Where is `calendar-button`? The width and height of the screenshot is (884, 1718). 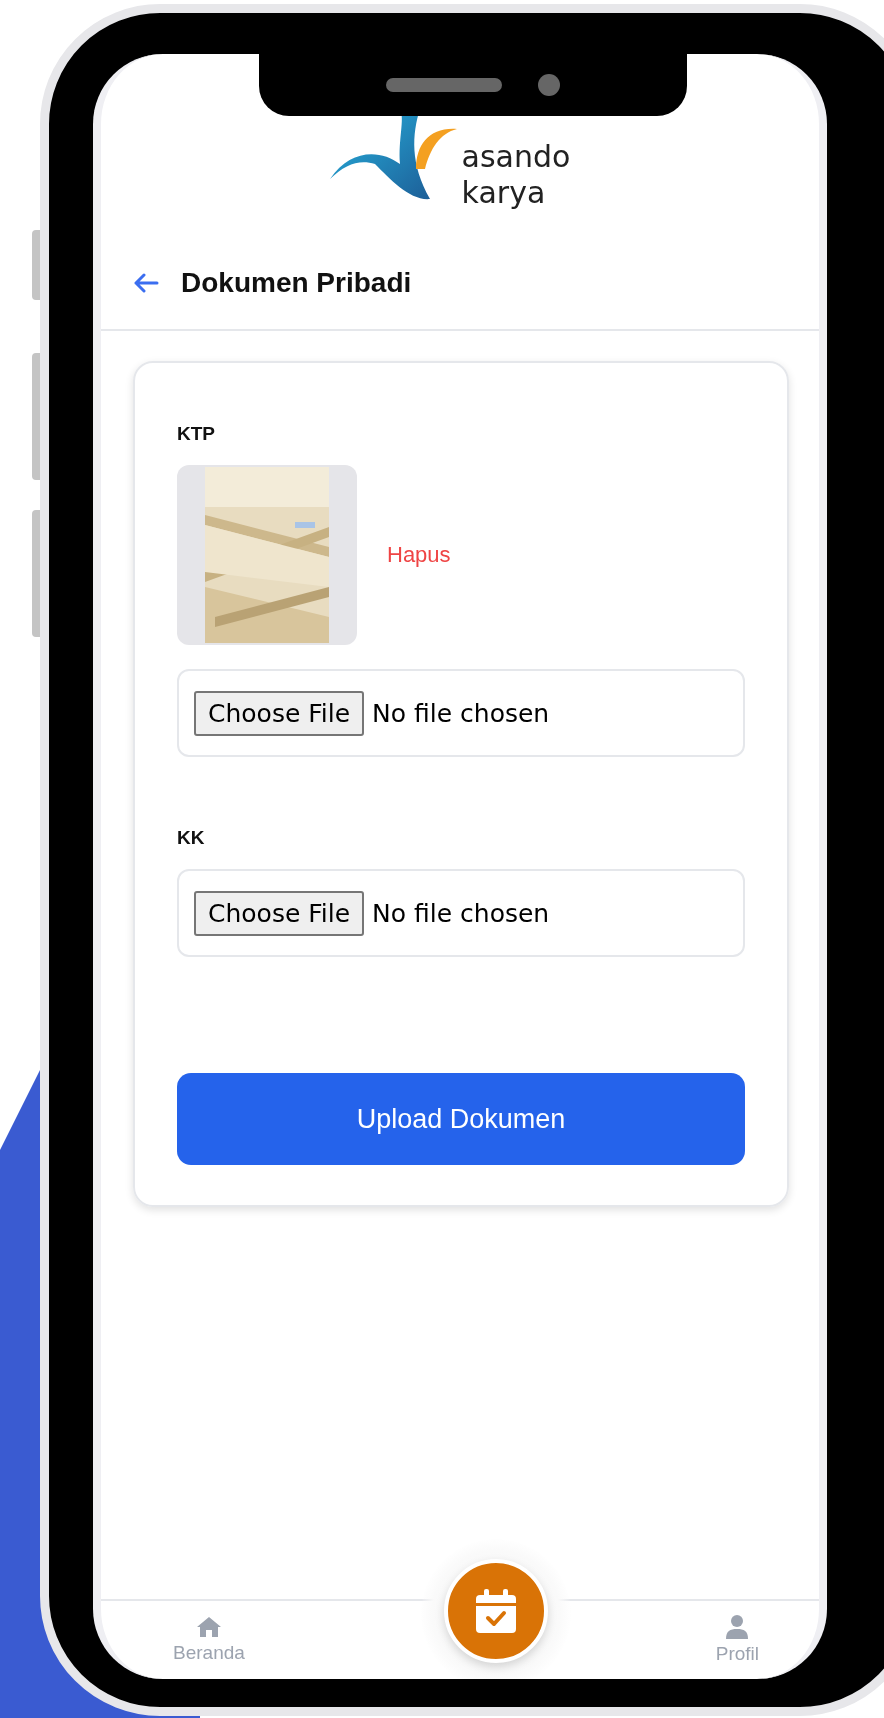
calendar-button is located at coordinates (496, 1611).